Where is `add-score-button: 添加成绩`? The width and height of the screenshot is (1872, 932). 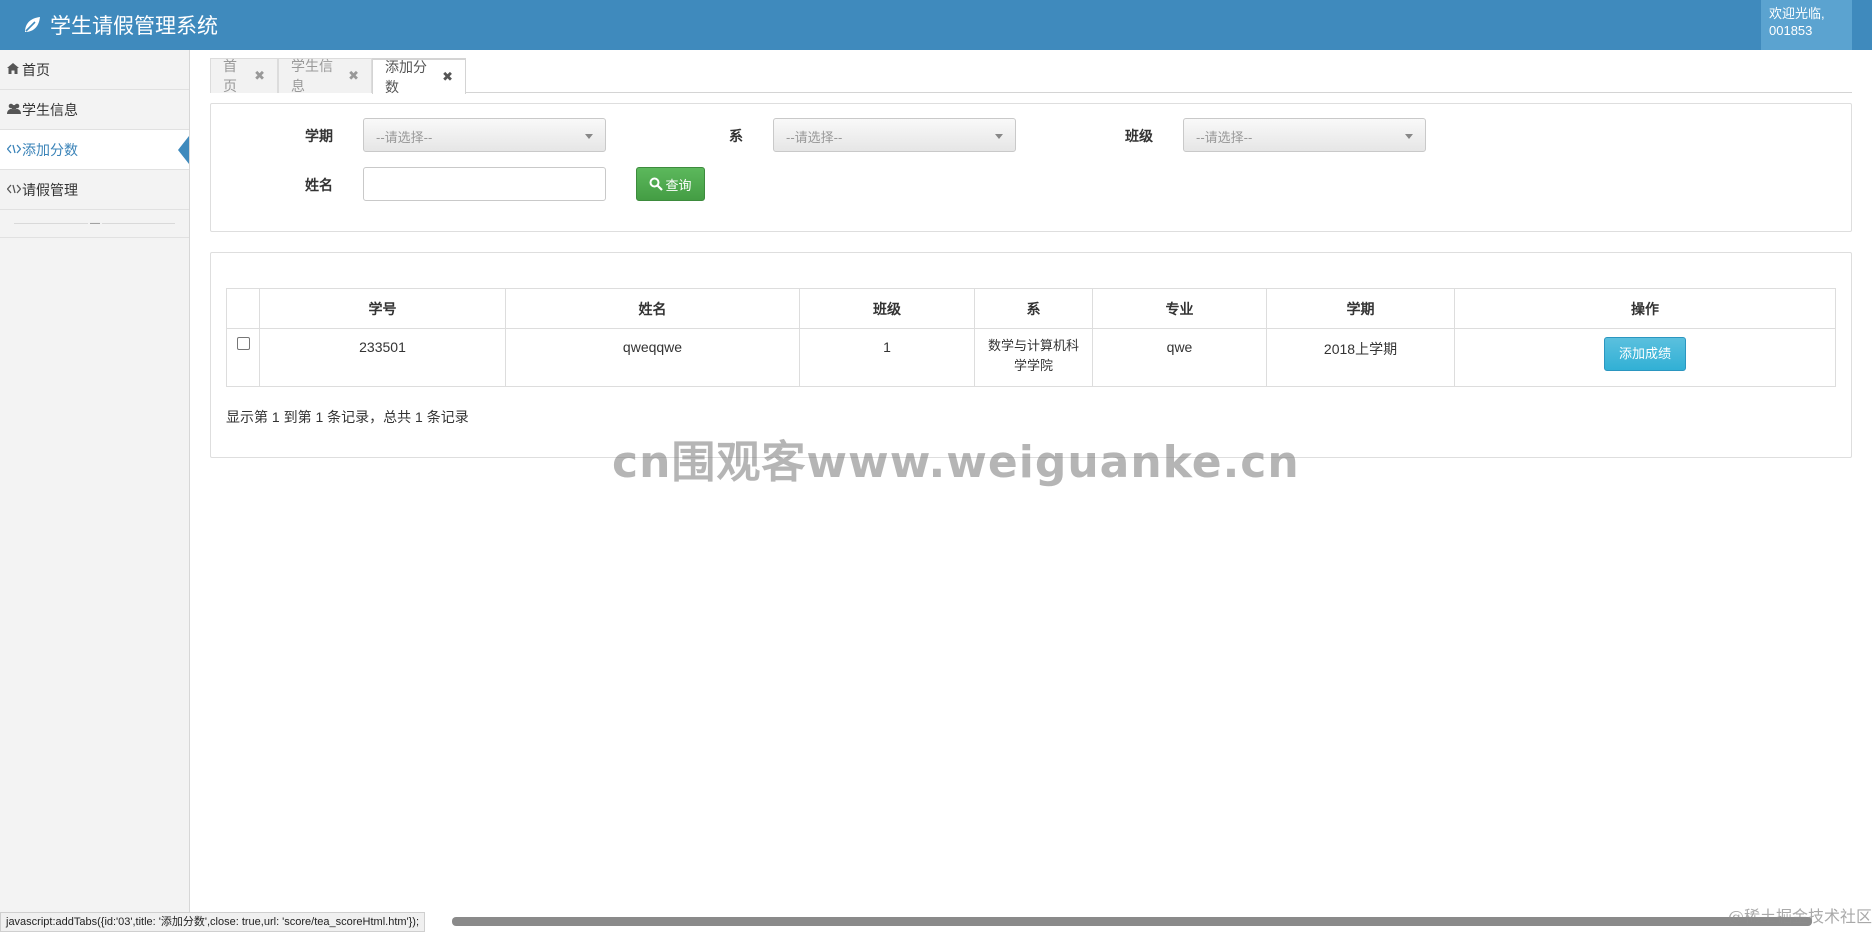 add-score-button: 添加成绩 is located at coordinates (1645, 354).